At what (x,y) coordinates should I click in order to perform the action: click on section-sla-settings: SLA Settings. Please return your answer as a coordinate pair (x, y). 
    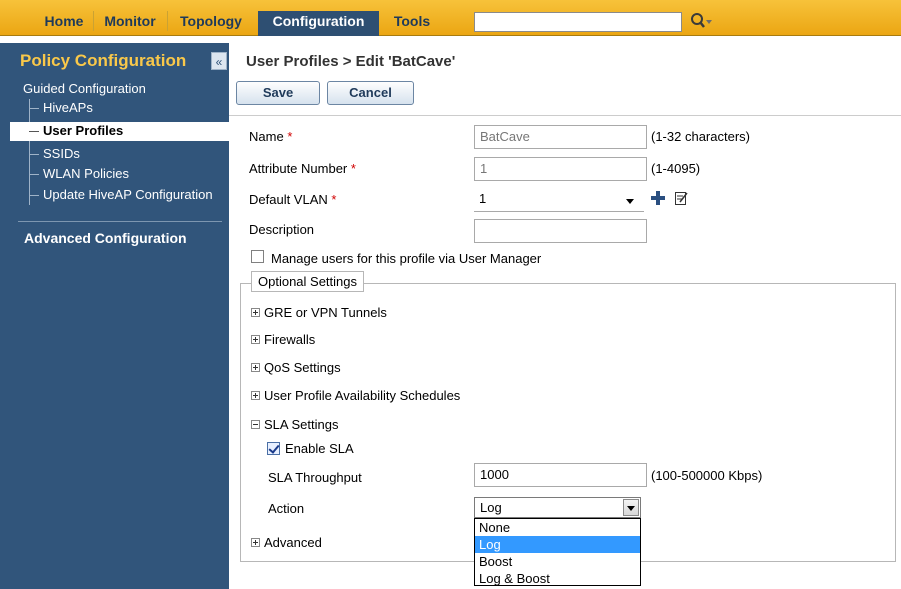
    Looking at the image, I should click on (301, 424).